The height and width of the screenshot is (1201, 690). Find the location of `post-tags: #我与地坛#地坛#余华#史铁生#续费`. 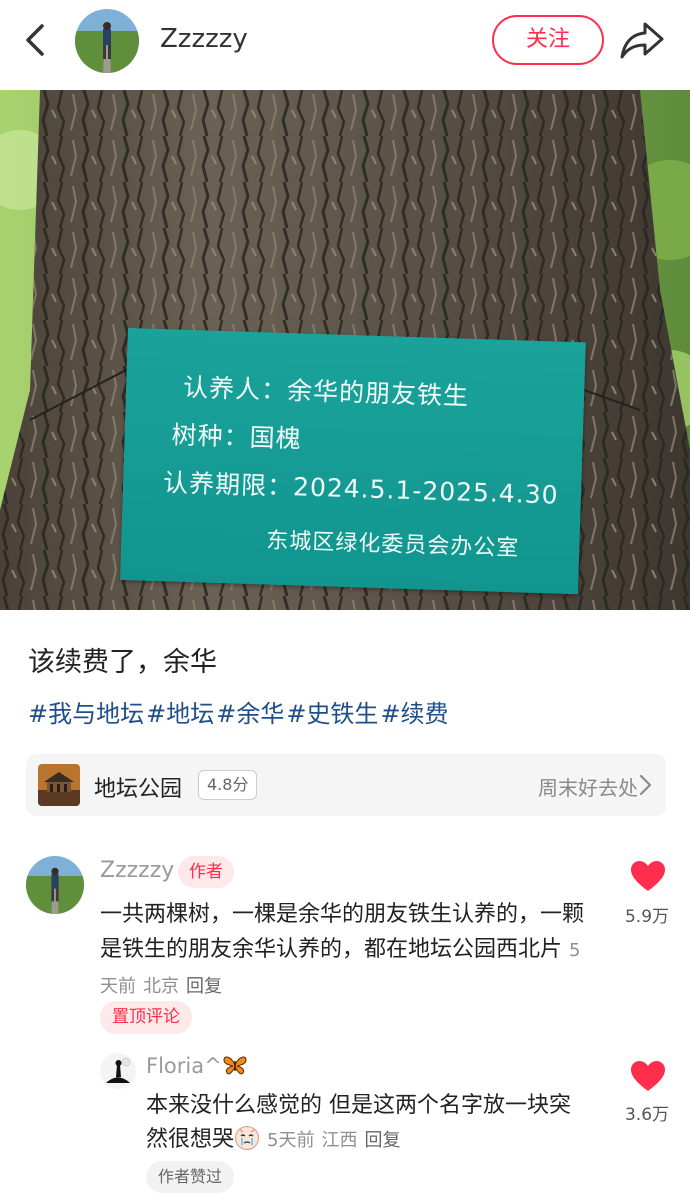

post-tags: #我与地坛#地坛#余华#史铁生#续费 is located at coordinates (239, 711).